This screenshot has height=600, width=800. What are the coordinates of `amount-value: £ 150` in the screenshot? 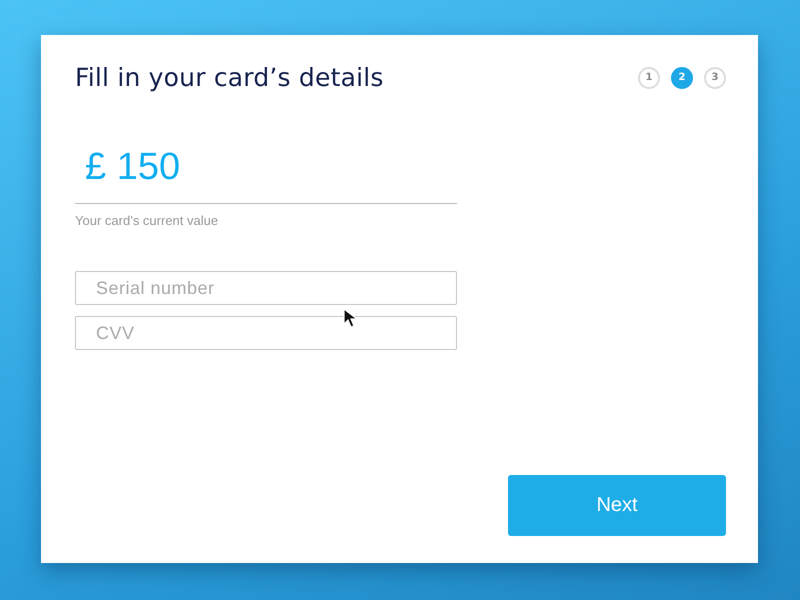 It's located at (133, 167).